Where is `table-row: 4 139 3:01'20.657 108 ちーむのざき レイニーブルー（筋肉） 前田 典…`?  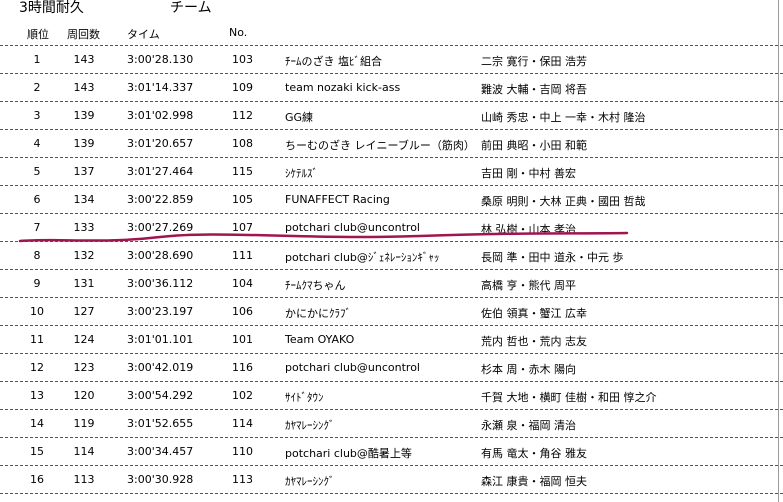
table-row: 4 139 3:01'20.657 108 ちーむのざき レイニーブルー（筋肉） 前田 典… is located at coordinates (391, 144).